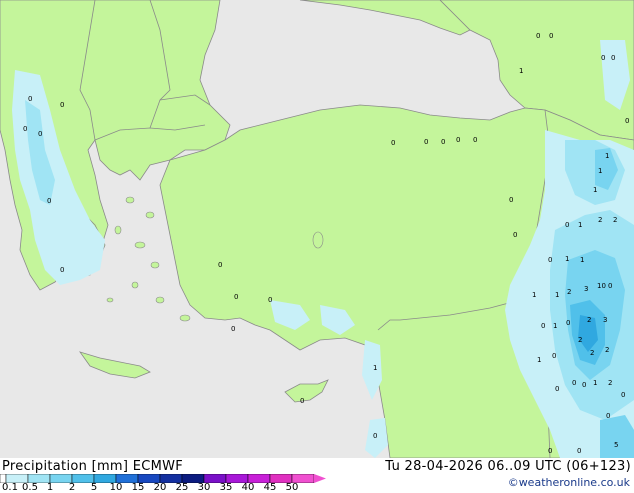 The height and width of the screenshot is (493, 634). Describe the element at coordinates (248, 487) in the screenshot. I see `legend-tick-label: 40` at that location.